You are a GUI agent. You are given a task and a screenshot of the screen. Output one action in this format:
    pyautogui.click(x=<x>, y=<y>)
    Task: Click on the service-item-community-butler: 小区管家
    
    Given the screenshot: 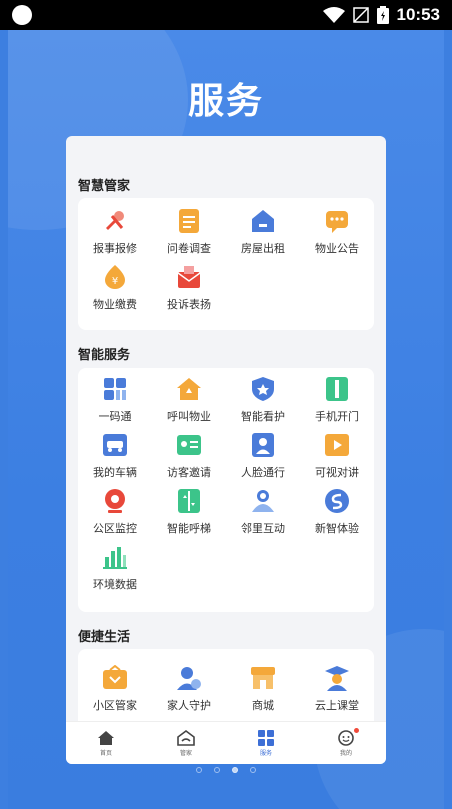 What is the action you would take?
    pyautogui.click(x=115, y=689)
    